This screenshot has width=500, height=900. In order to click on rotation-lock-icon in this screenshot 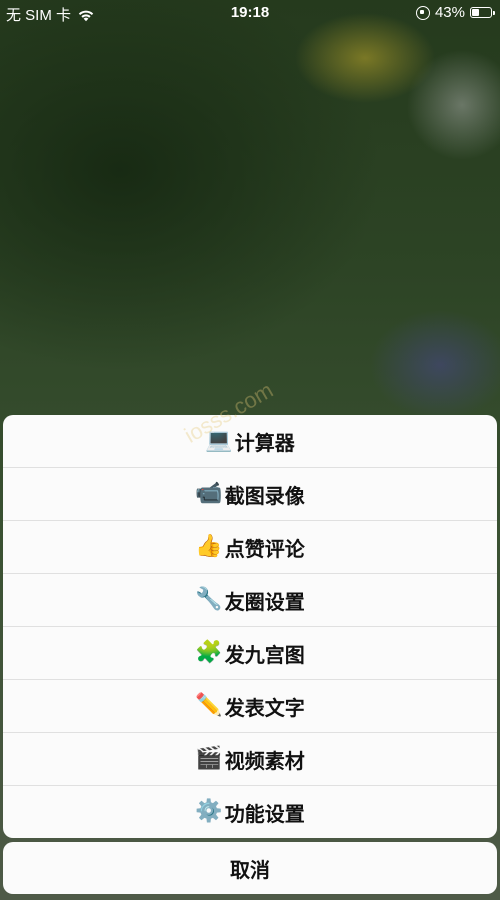, I will do `click(422, 12)`.